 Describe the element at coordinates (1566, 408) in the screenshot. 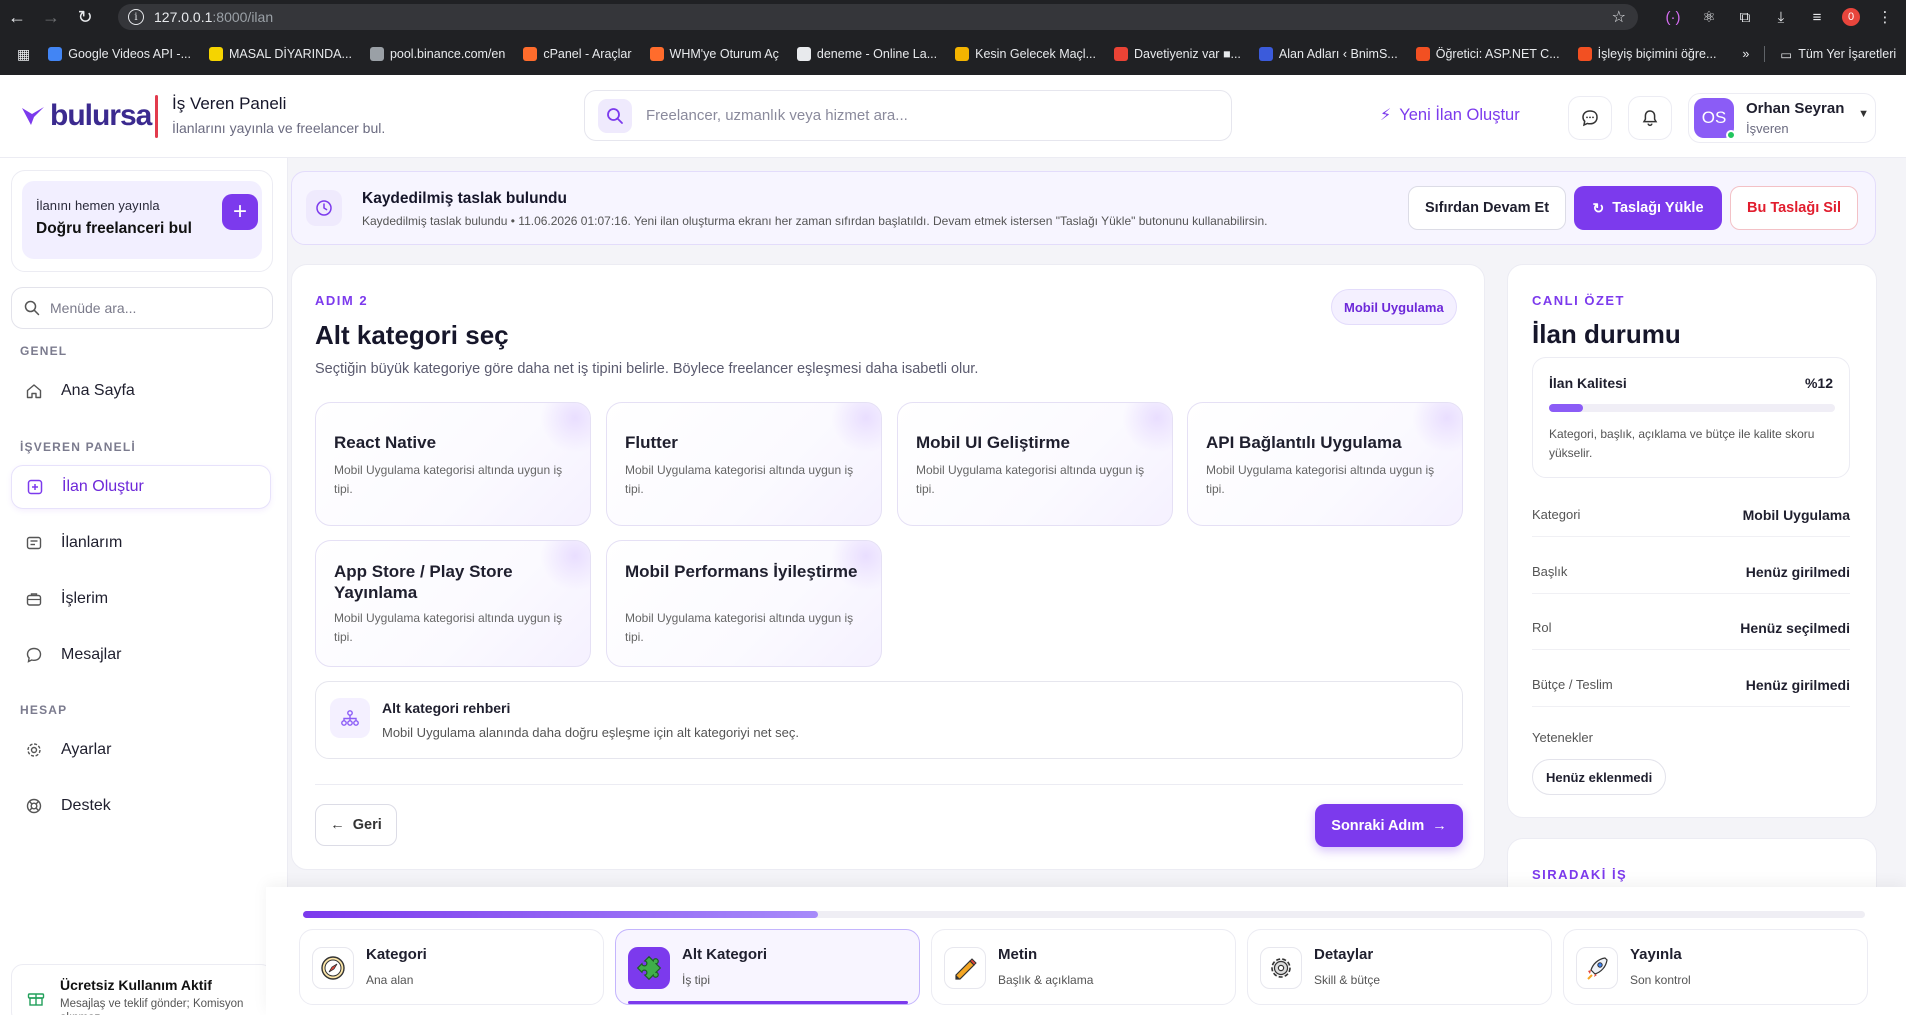

I see `quality-progress-fill` at that location.